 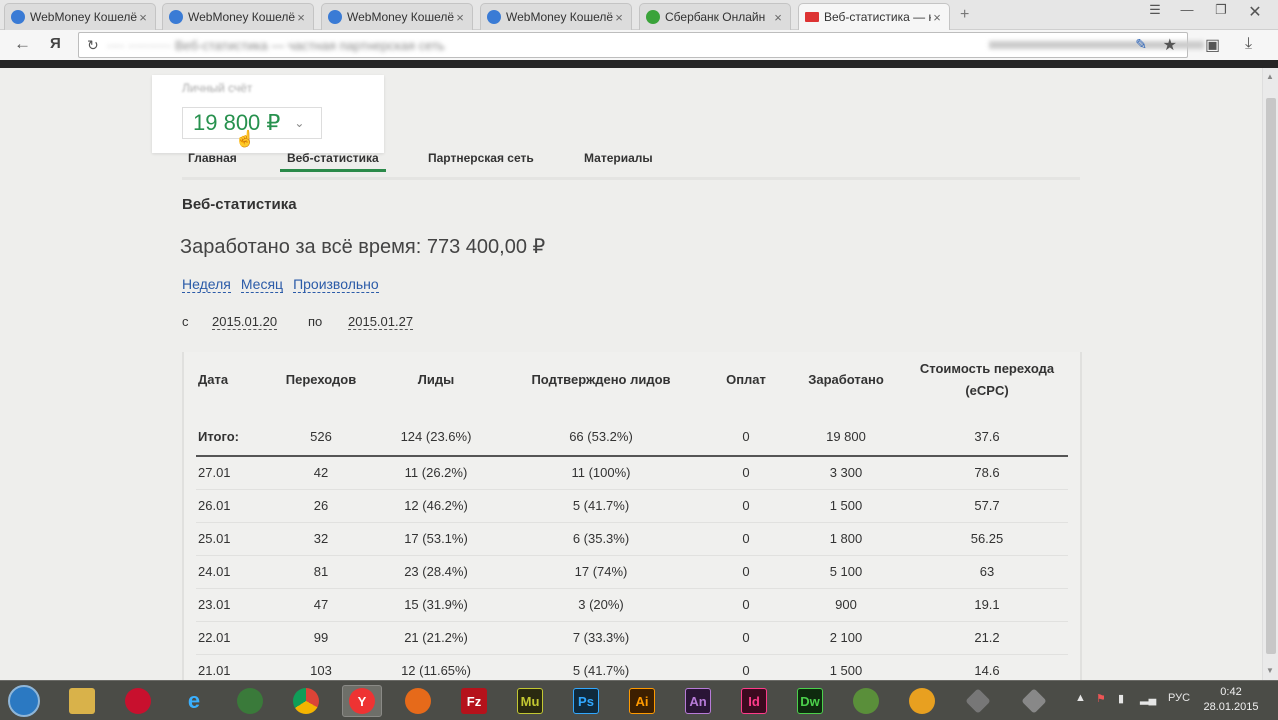 I want to click on from-date-picker: 2015.01.20, so click(x=245, y=322).